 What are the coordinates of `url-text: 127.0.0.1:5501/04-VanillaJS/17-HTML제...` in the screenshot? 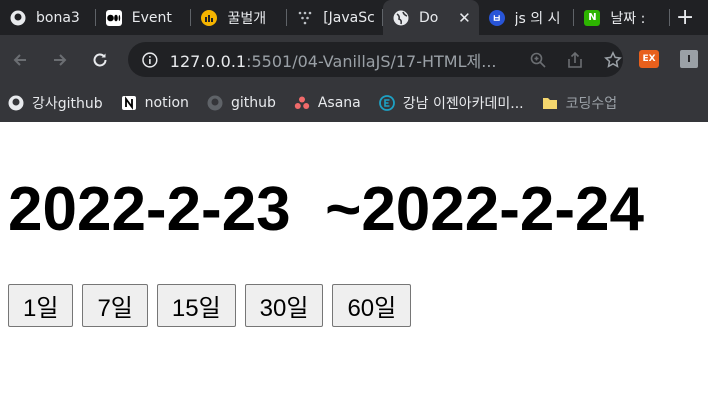 It's located at (340, 60).